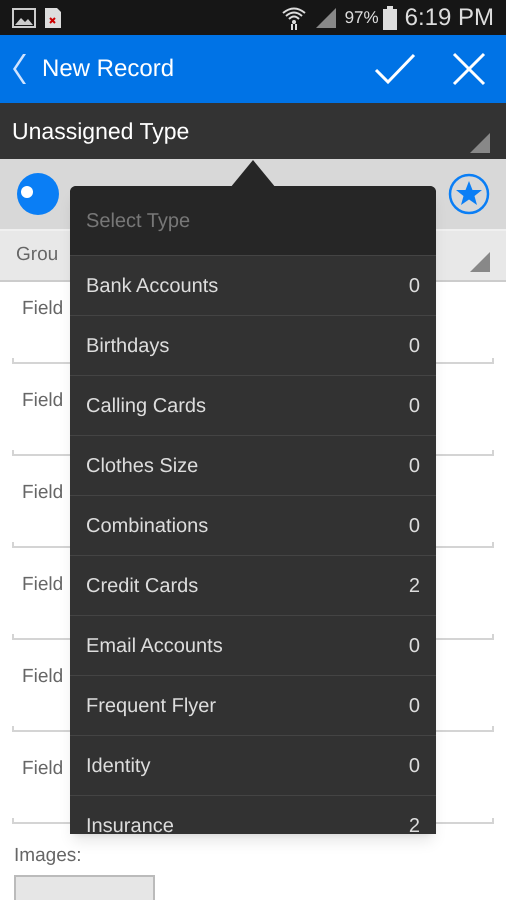 The width and height of the screenshot is (506, 900). Describe the element at coordinates (128, 346) in the screenshot. I see `item-label: Birthdays` at that location.